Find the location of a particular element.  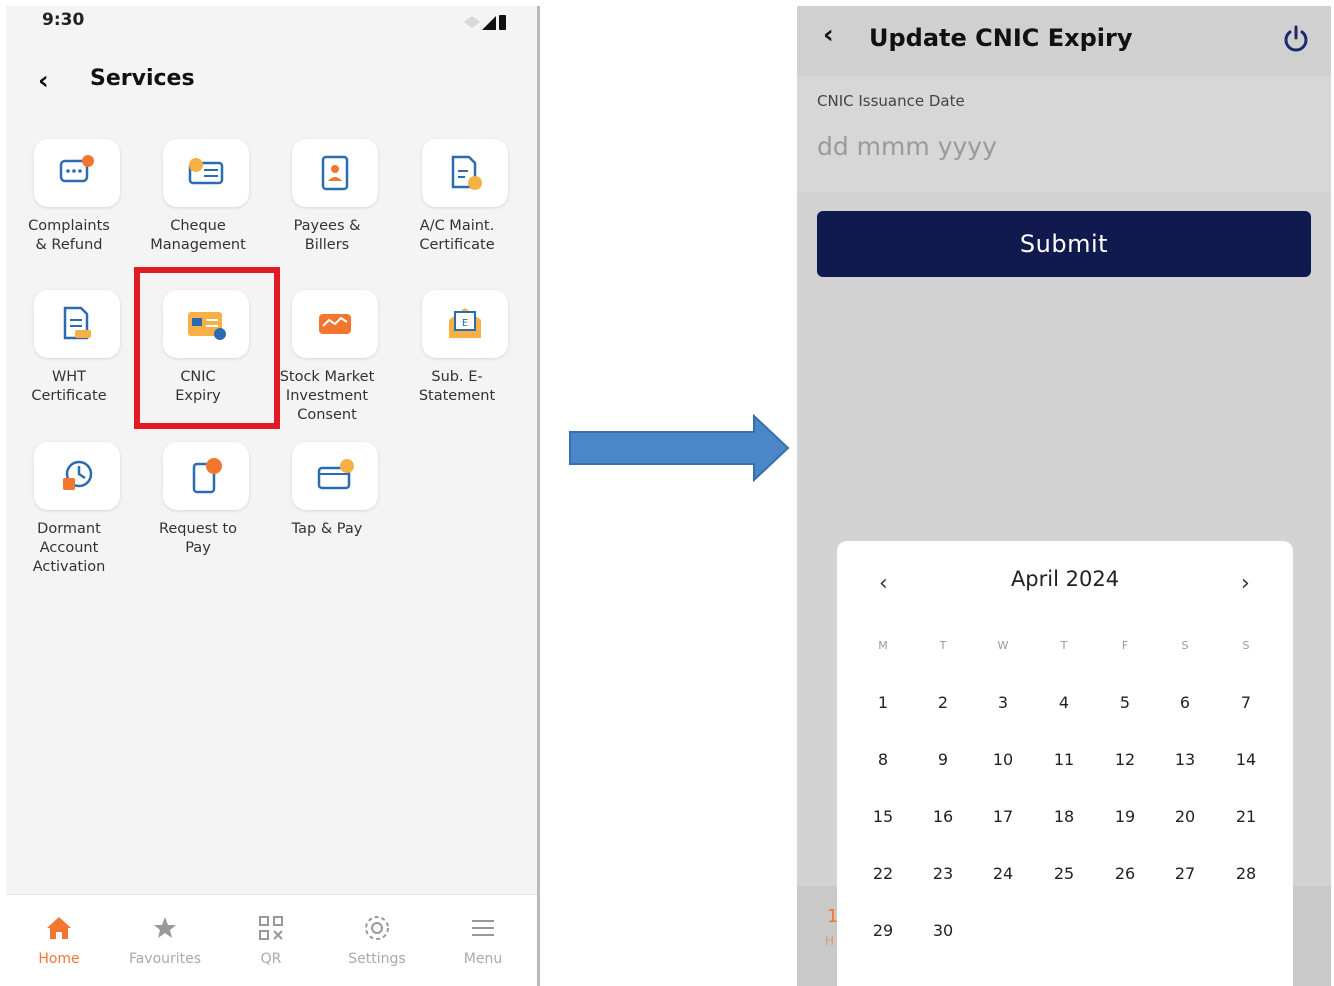

calendar-day: 21 is located at coordinates (1246, 816).